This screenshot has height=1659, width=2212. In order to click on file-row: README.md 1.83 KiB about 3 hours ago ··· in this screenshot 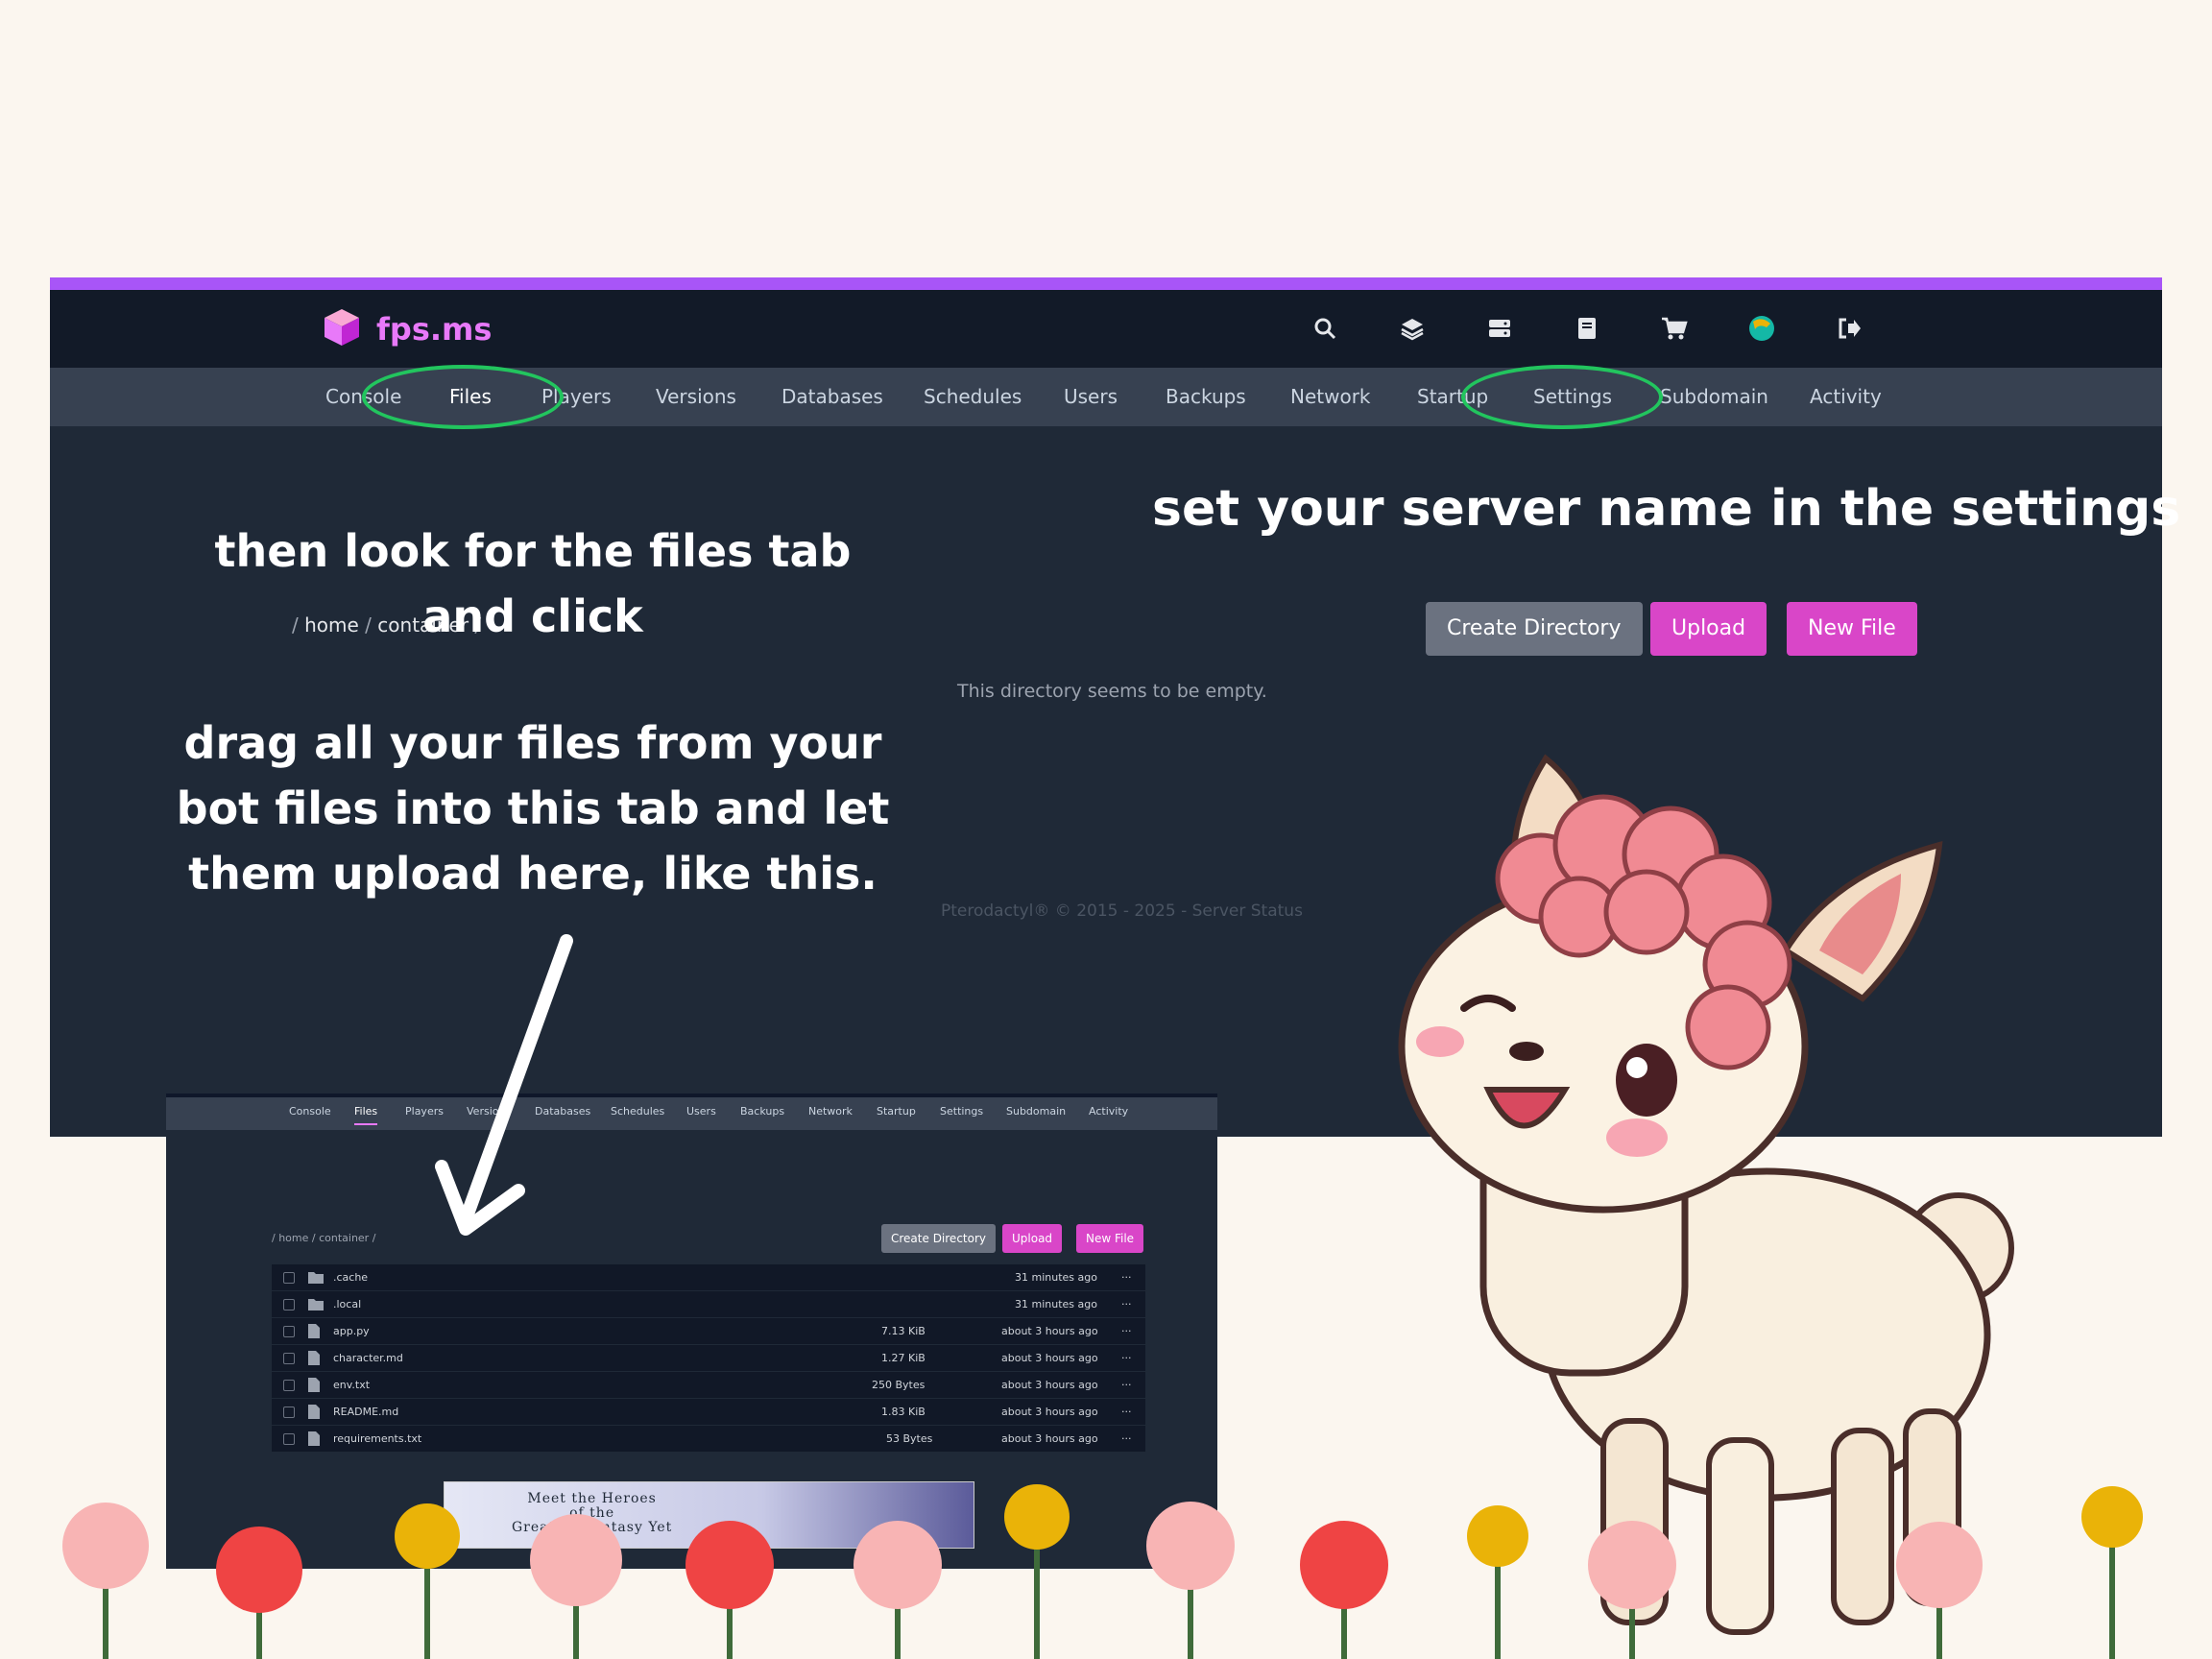, I will do `click(708, 1412)`.